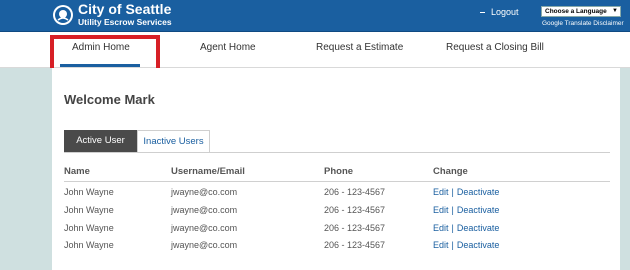  Describe the element at coordinates (482, 12) in the screenshot. I see `logout-dash-icon` at that location.